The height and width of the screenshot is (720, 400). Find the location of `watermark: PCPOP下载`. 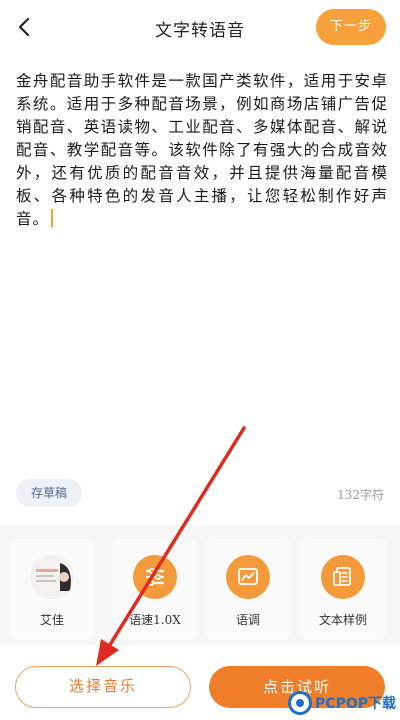

watermark: PCPOP下载 is located at coordinates (342, 703).